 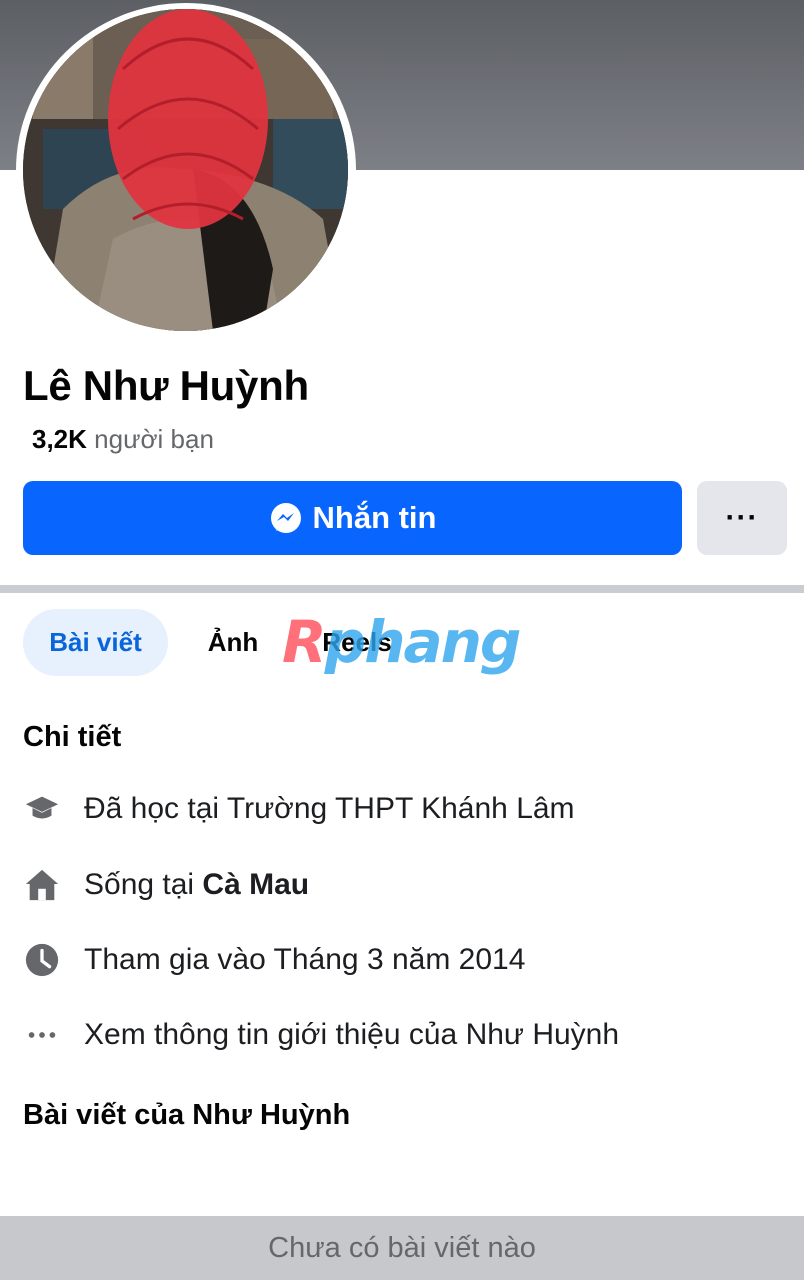 I want to click on detail-joined: Tham gia vào Tháng 3 năm 2014, so click(x=403, y=960).